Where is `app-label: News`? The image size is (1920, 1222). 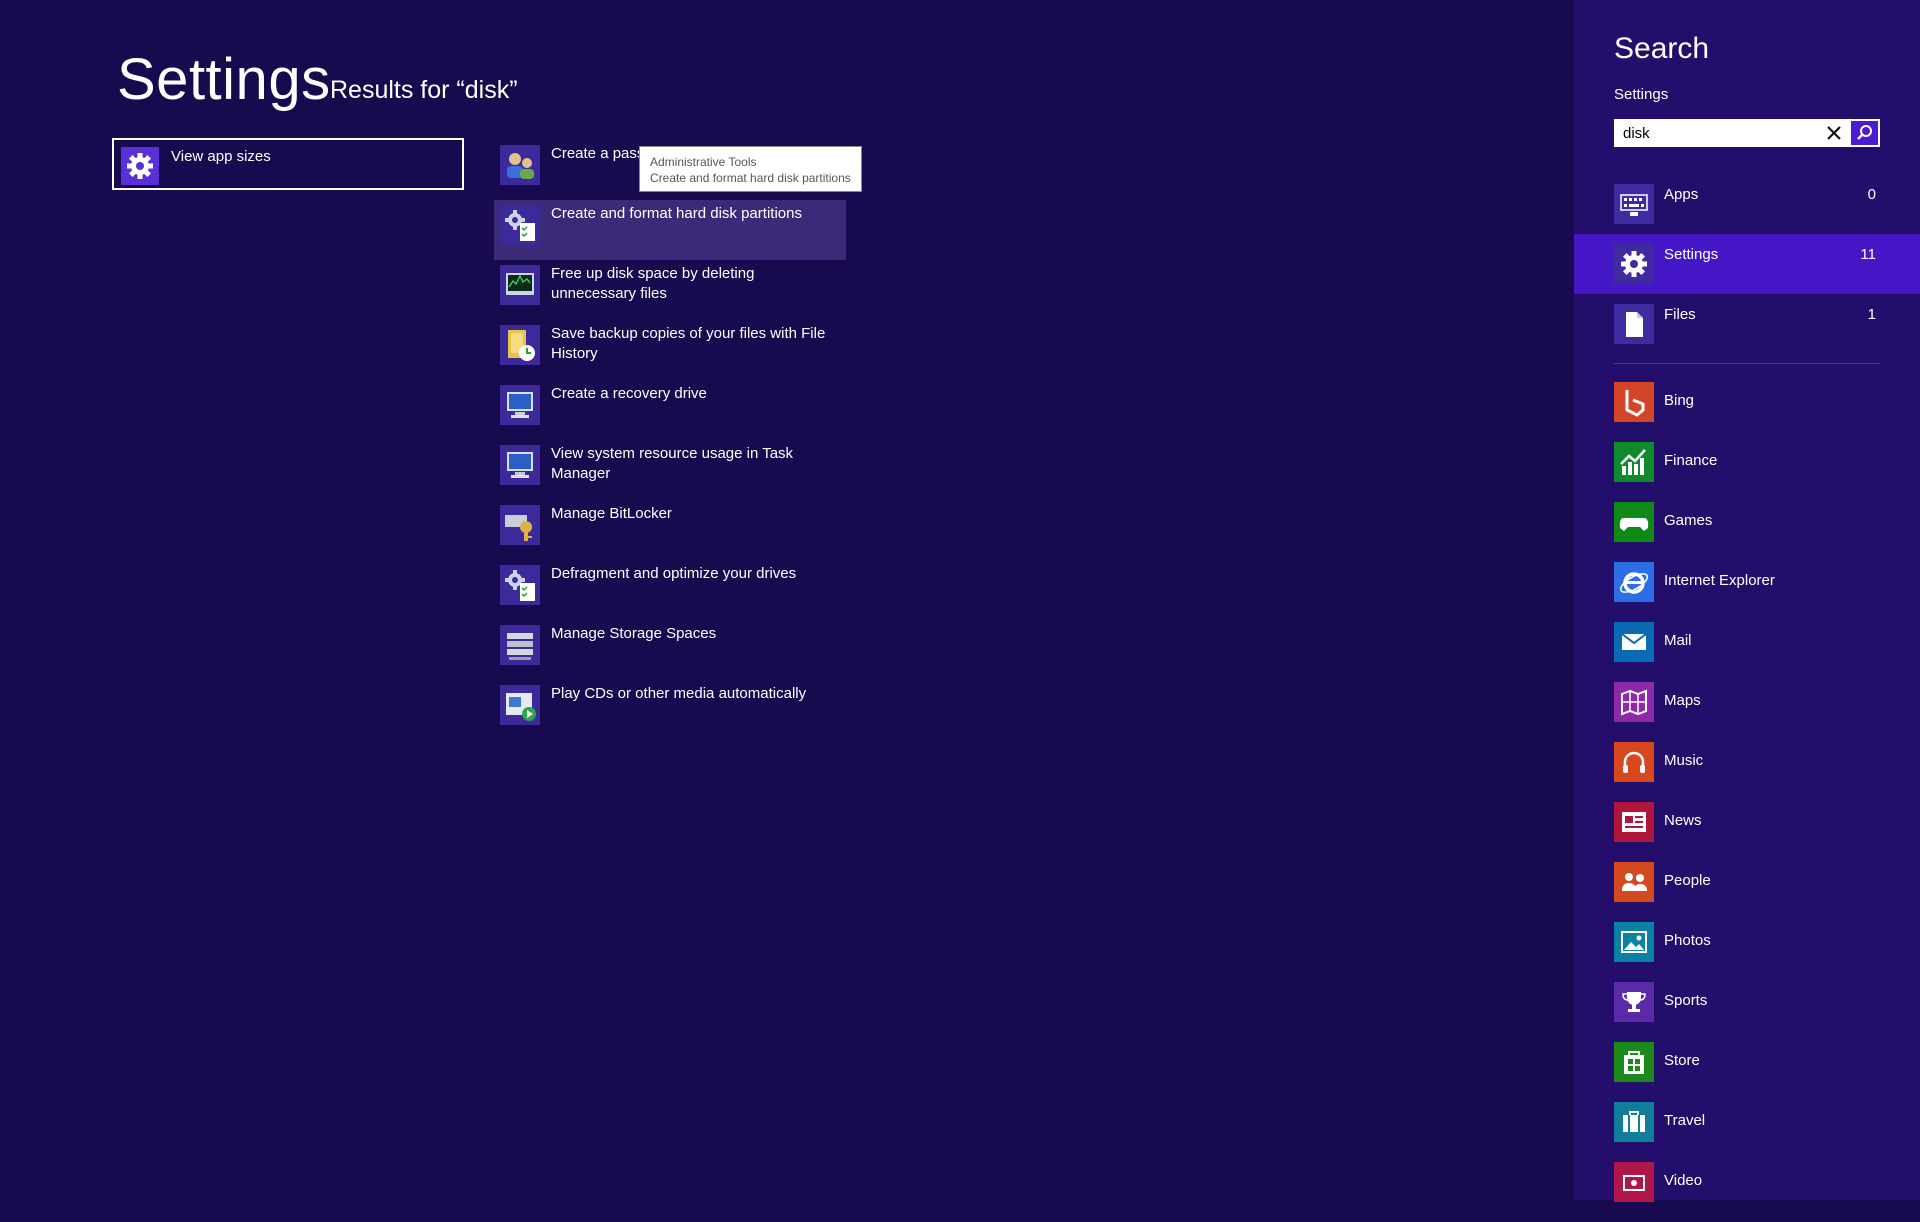
app-label: News is located at coordinates (1683, 820).